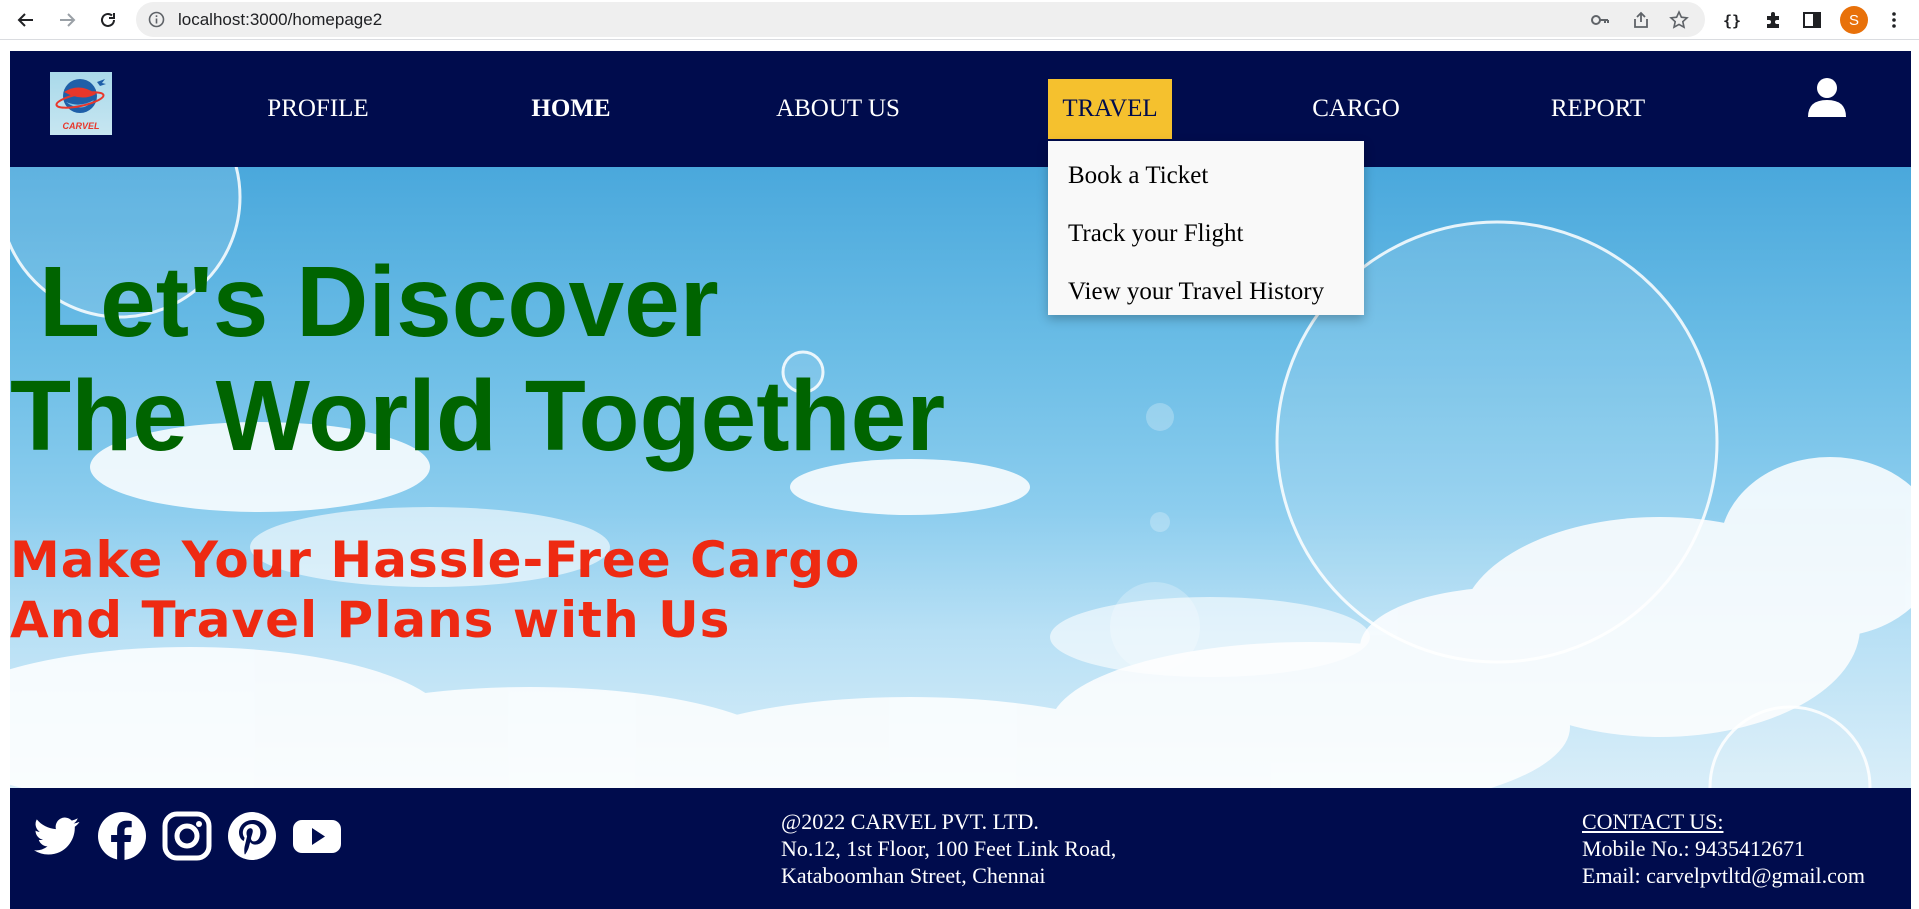 This screenshot has height=909, width=1919. What do you see at coordinates (920, 19) in the screenshot?
I see `address-bar: localhost:3000/homepage2` at bounding box center [920, 19].